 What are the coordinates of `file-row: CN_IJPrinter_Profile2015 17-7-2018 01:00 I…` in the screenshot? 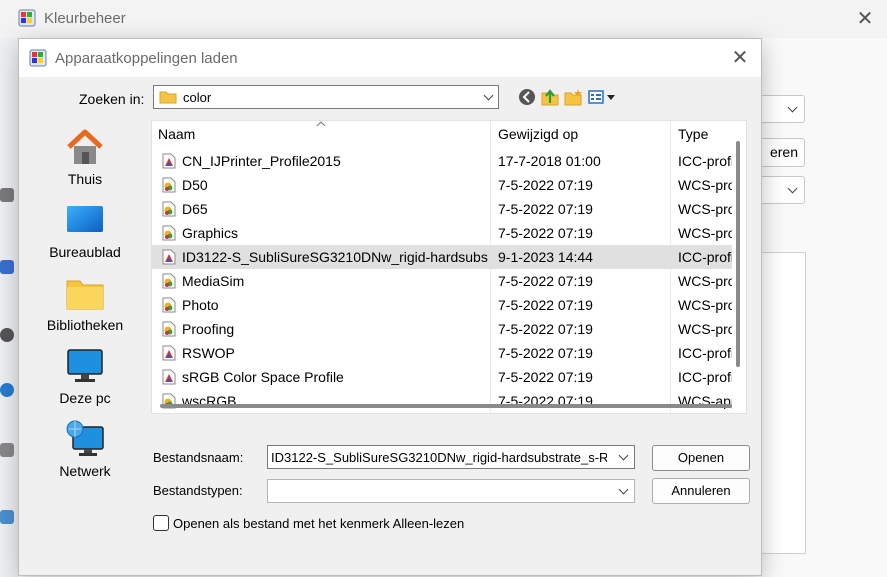 It's located at (442, 161).